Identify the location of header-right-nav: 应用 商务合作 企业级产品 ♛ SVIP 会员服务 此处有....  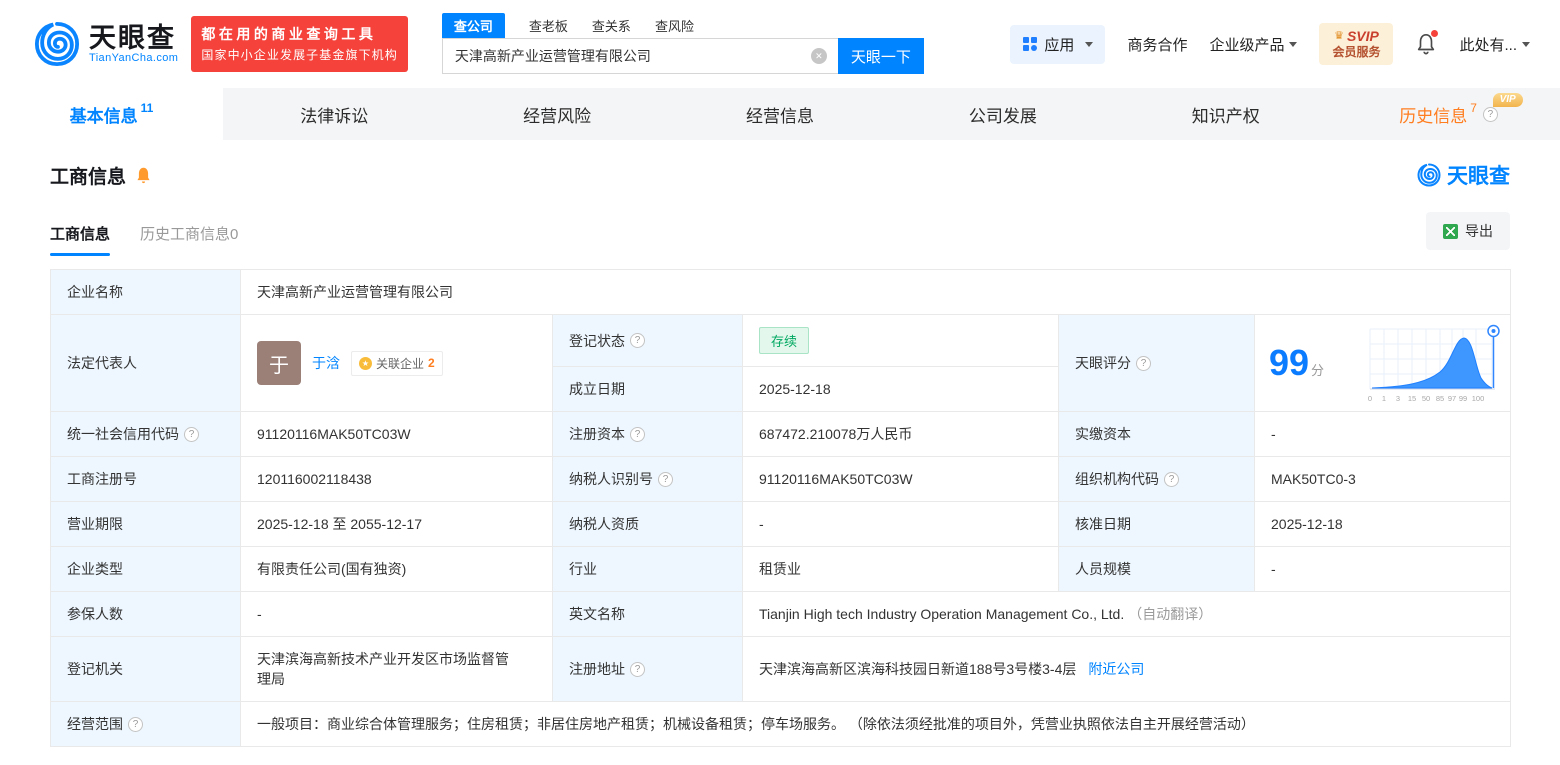
(1270, 44).